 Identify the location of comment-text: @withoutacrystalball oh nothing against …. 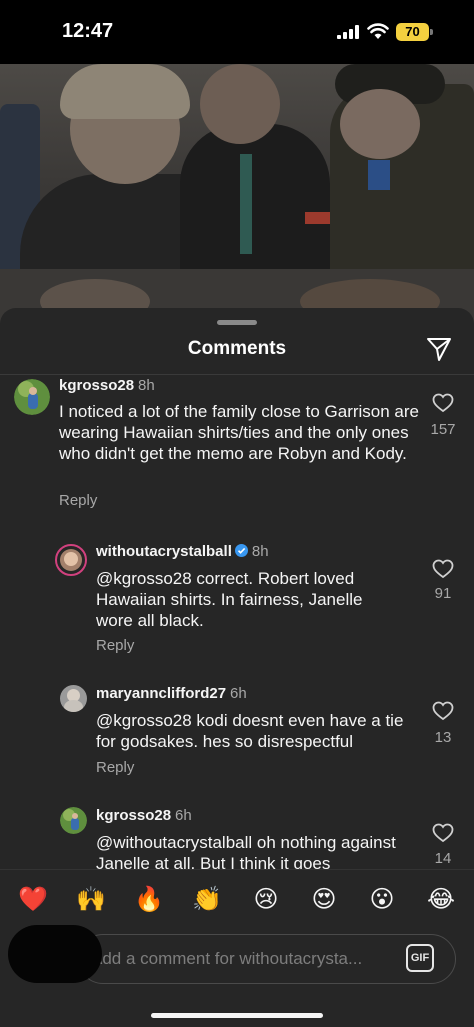
(246, 851).